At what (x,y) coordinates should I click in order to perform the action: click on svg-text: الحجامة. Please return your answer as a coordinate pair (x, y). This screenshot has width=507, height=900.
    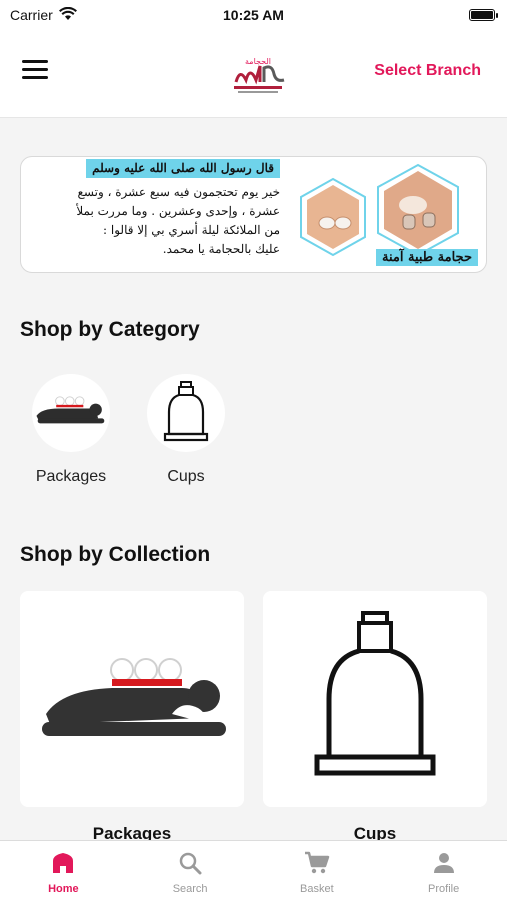
    Looking at the image, I should click on (258, 61).